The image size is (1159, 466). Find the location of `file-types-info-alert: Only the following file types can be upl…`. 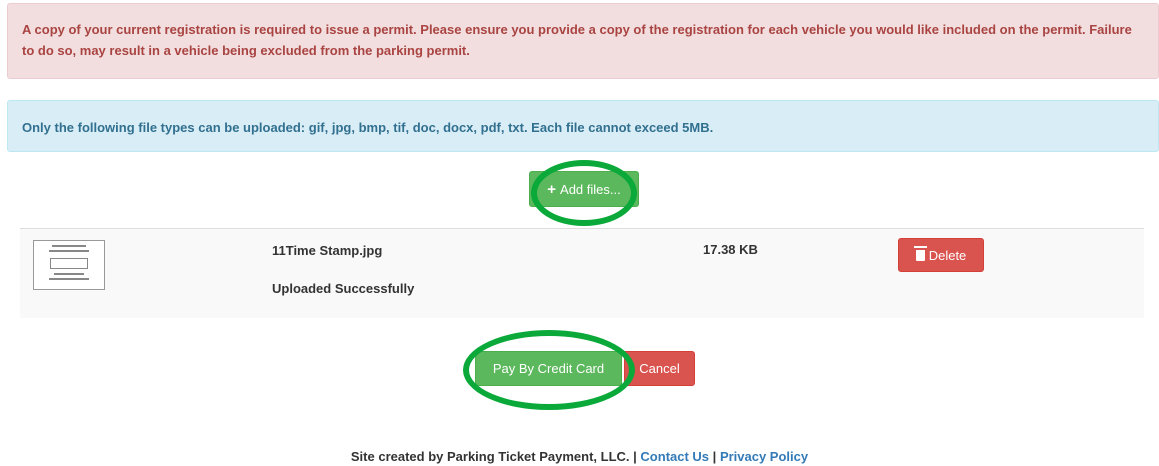

file-types-info-alert: Only the following file types can be upl… is located at coordinates (583, 126).